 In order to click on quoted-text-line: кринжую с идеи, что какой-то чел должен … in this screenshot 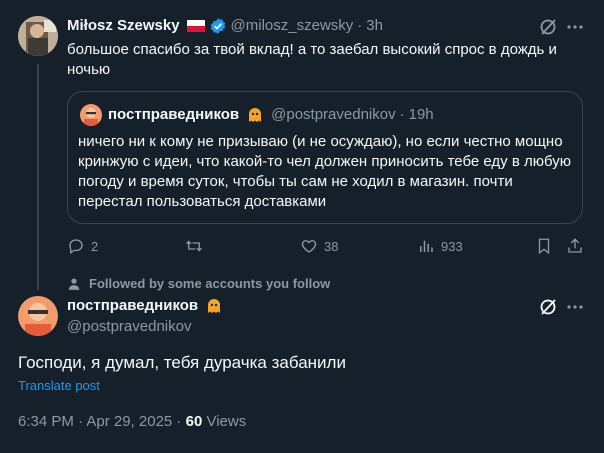, I will do `click(324, 161)`.